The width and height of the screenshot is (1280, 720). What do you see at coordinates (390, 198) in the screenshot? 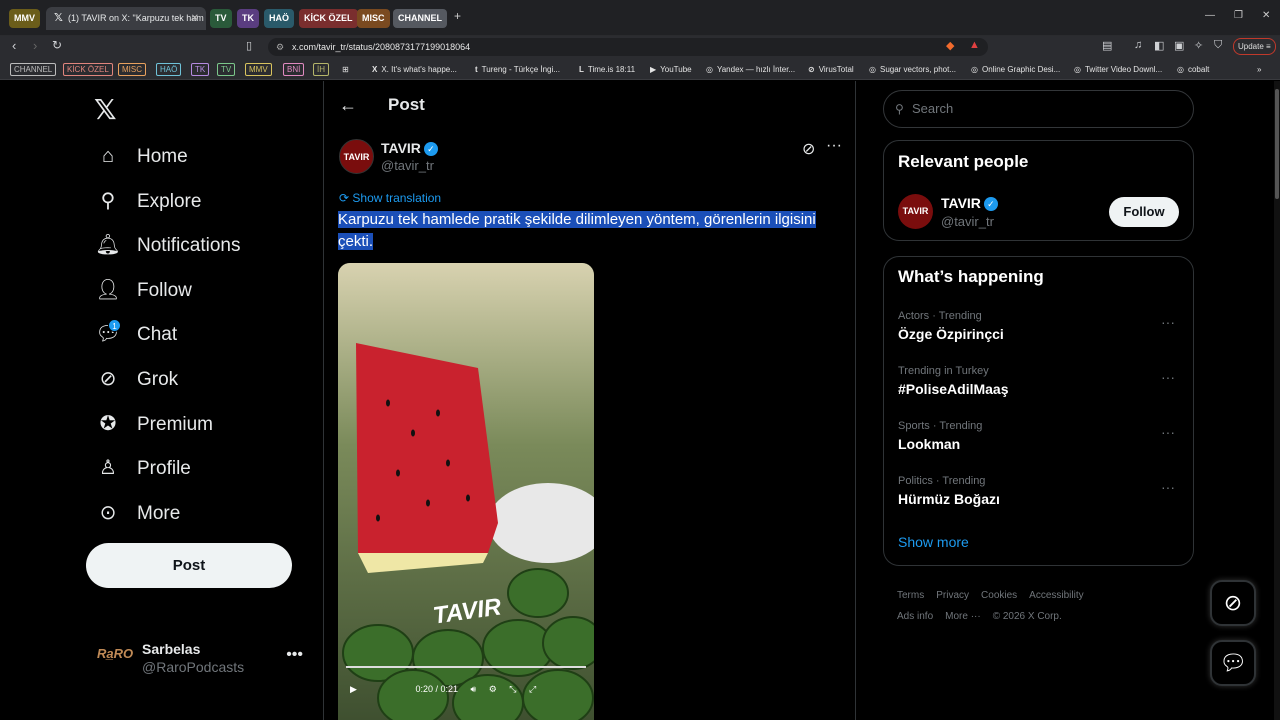
I see `show-translation-link: ⟳ Show translation` at bounding box center [390, 198].